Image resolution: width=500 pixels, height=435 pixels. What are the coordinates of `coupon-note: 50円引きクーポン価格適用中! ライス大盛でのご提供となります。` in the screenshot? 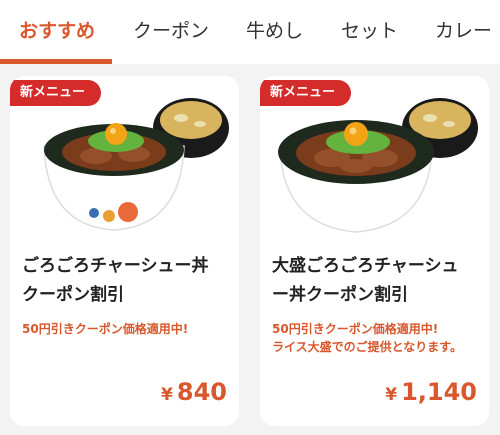 It's located at (379, 338).